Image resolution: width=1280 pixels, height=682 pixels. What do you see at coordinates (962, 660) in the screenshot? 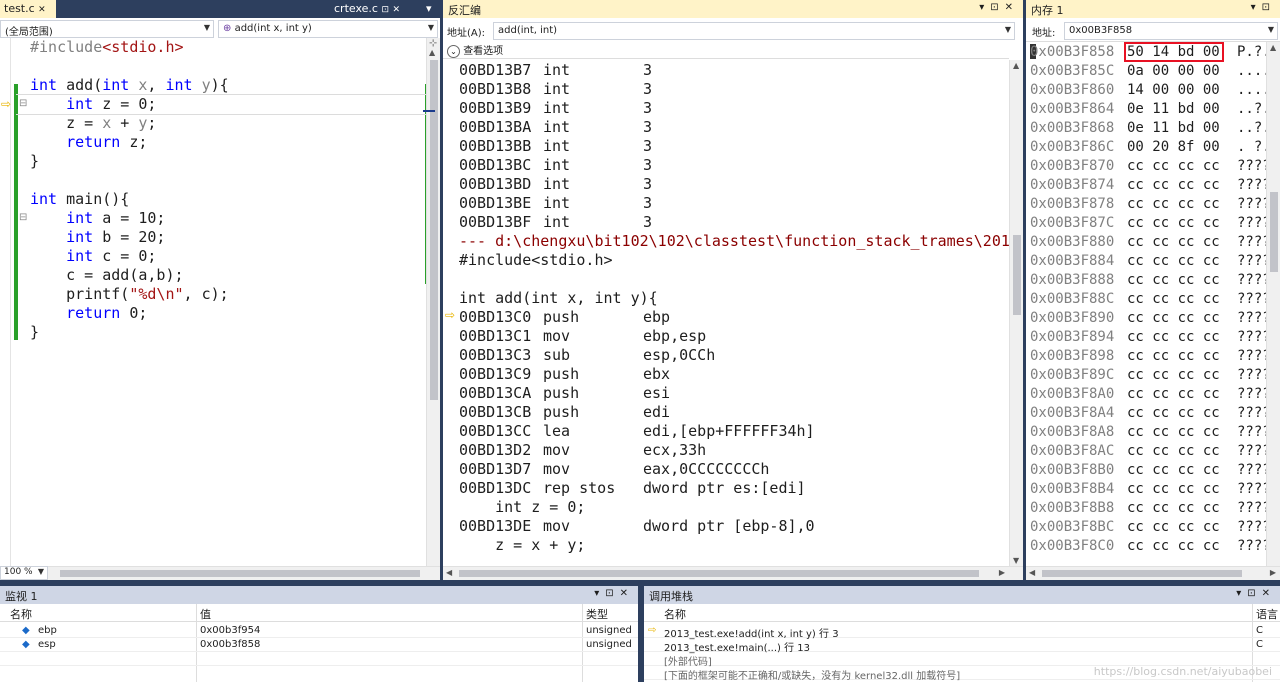
I see `callstack-row: [外部代码]` at bounding box center [962, 660].